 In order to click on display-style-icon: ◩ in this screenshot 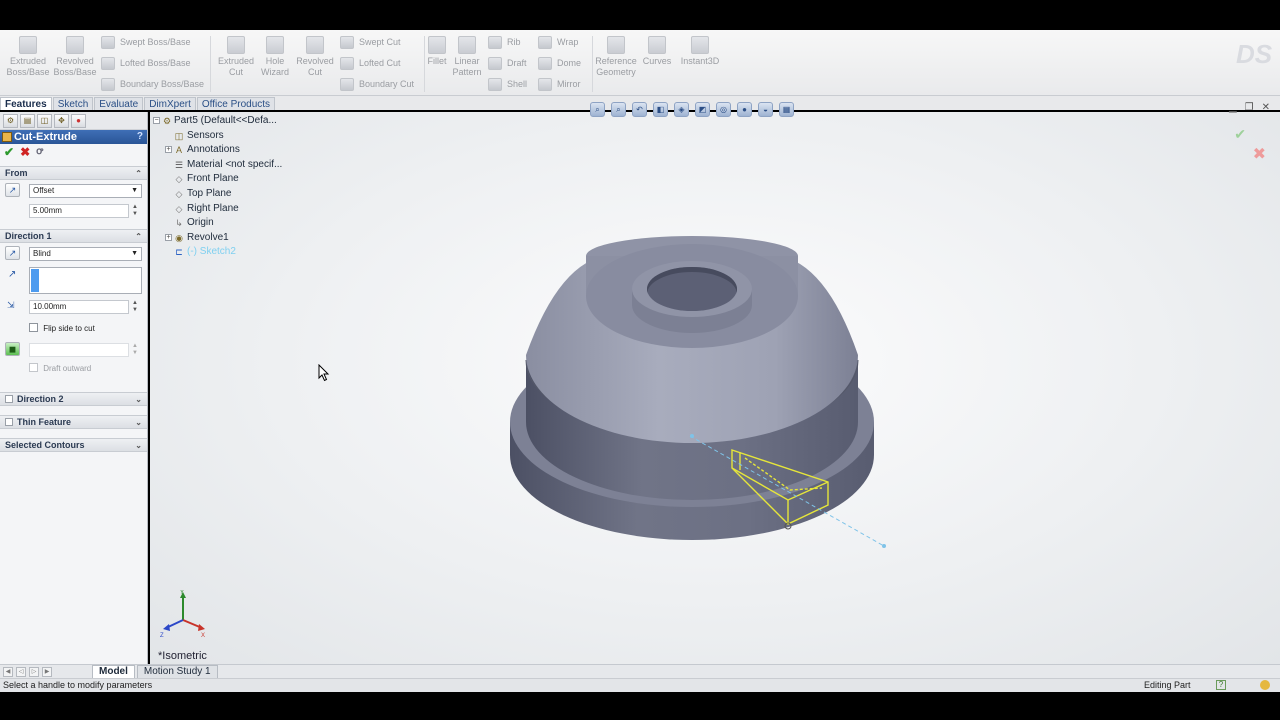, I will do `click(702, 109)`.